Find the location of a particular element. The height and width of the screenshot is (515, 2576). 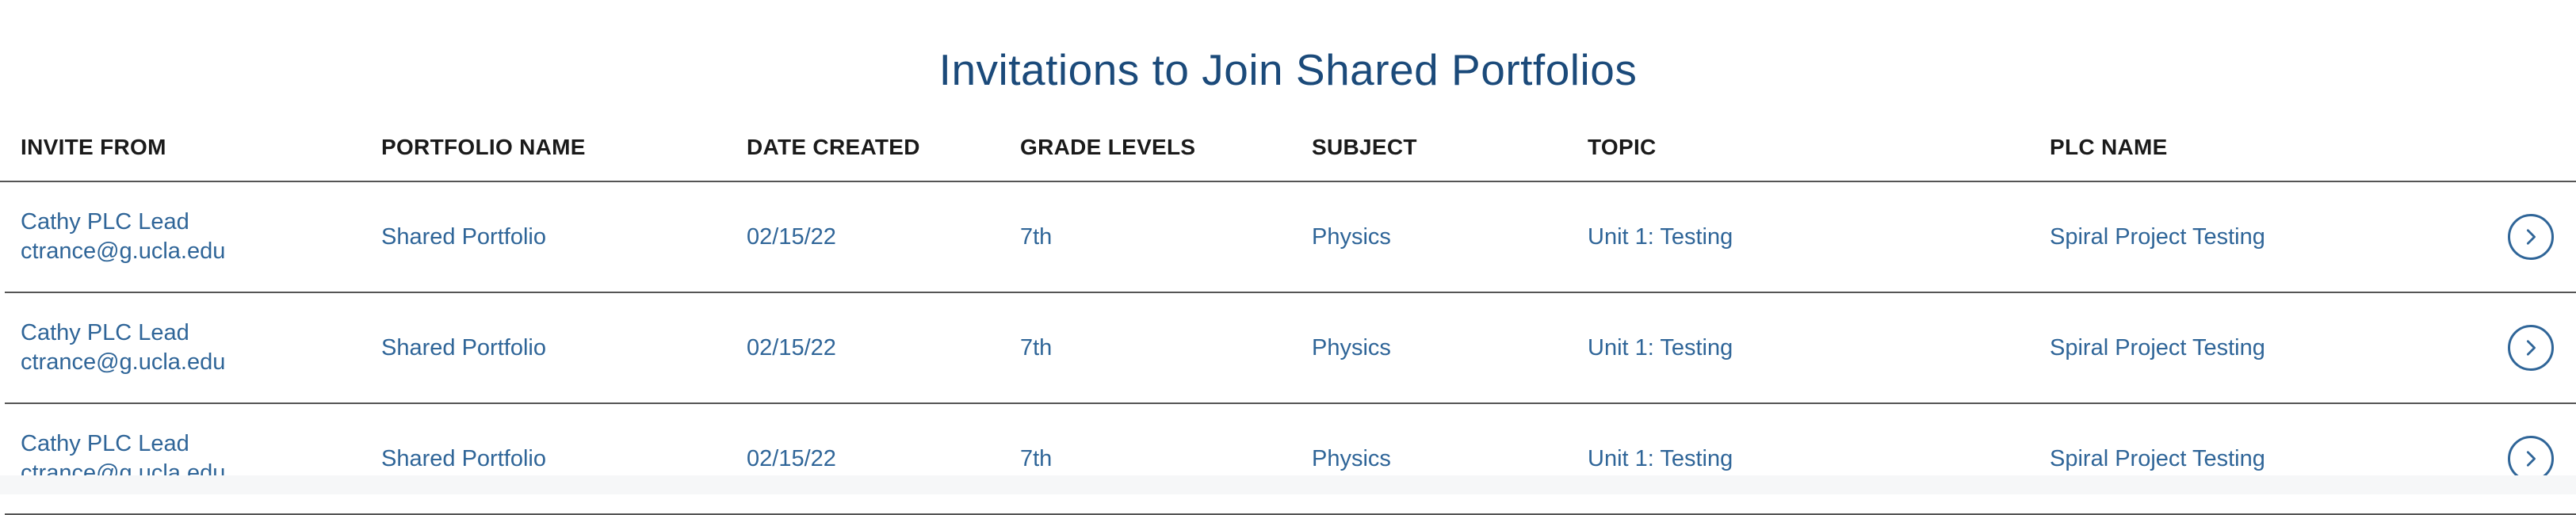

header-date-created: DATE CREATED is located at coordinates (833, 147).